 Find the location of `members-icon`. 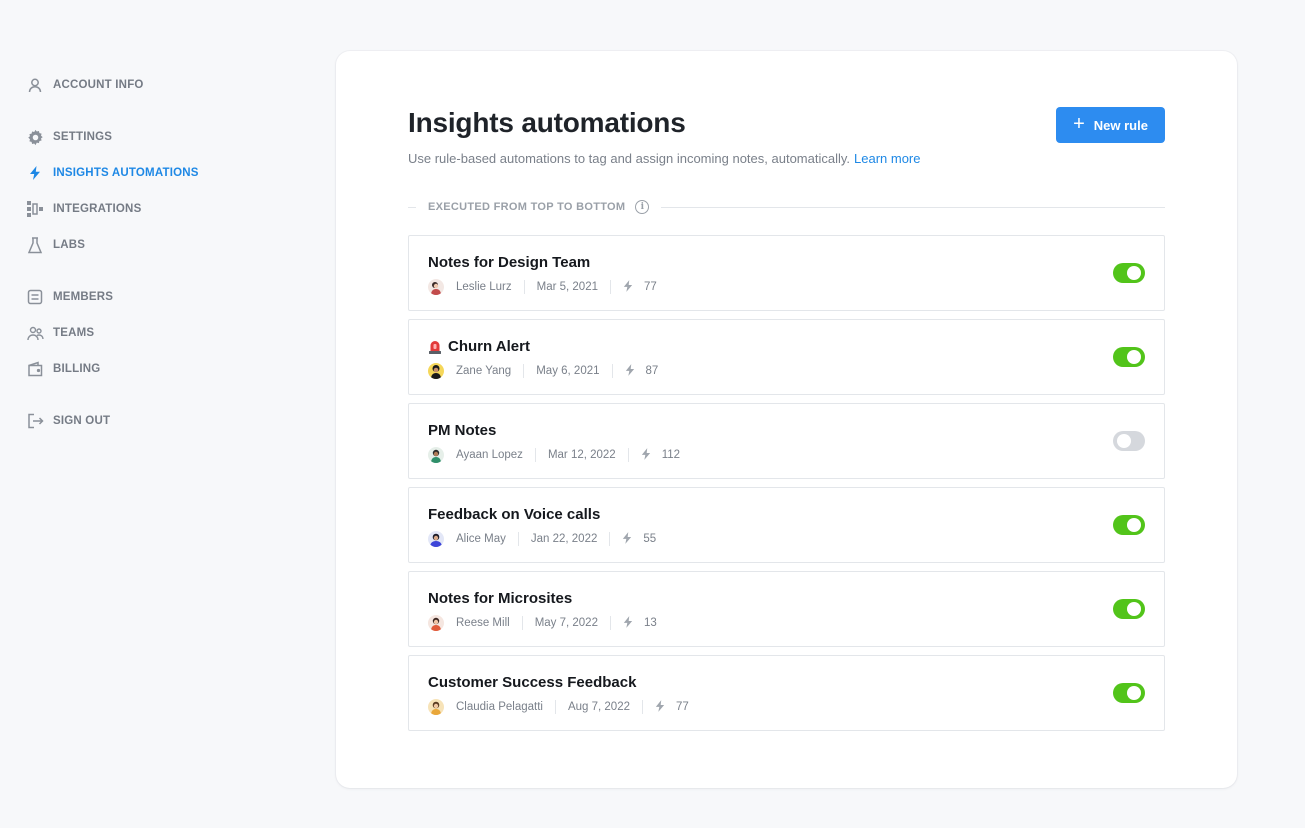

members-icon is located at coordinates (35, 297).